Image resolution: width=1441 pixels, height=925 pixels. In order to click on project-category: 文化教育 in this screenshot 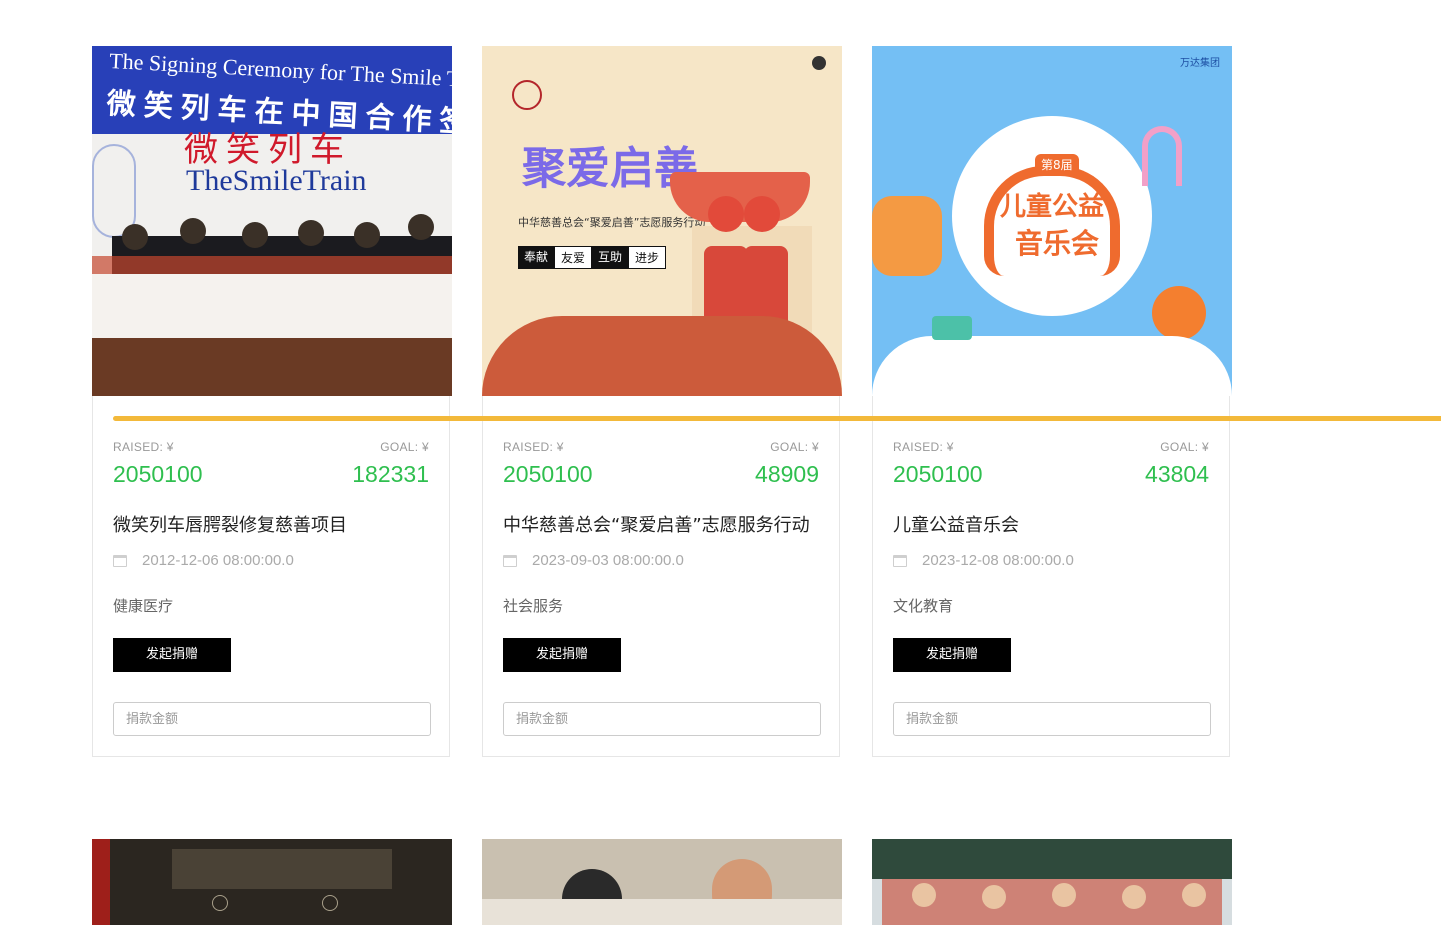, I will do `click(1051, 605)`.